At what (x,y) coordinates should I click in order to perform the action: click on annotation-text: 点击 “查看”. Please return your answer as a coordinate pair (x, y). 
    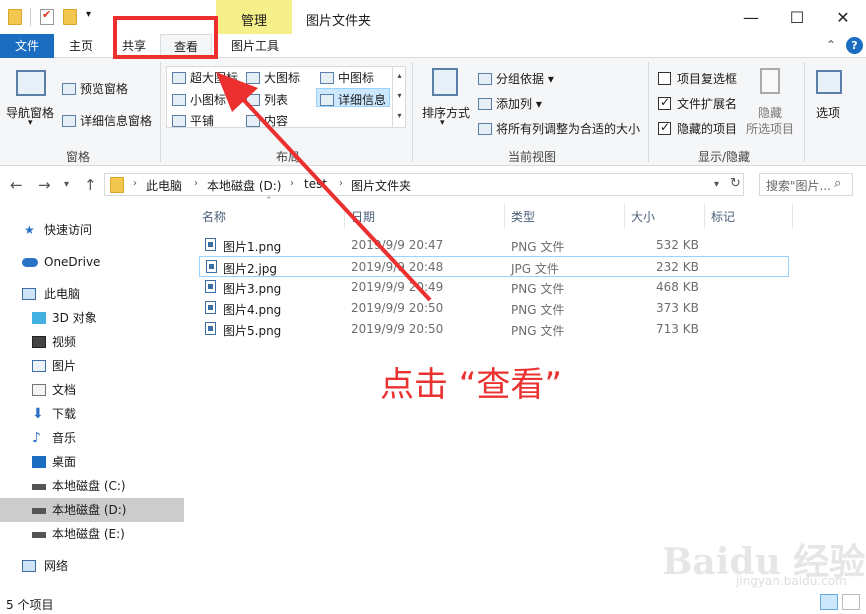
    Looking at the image, I should click on (471, 385).